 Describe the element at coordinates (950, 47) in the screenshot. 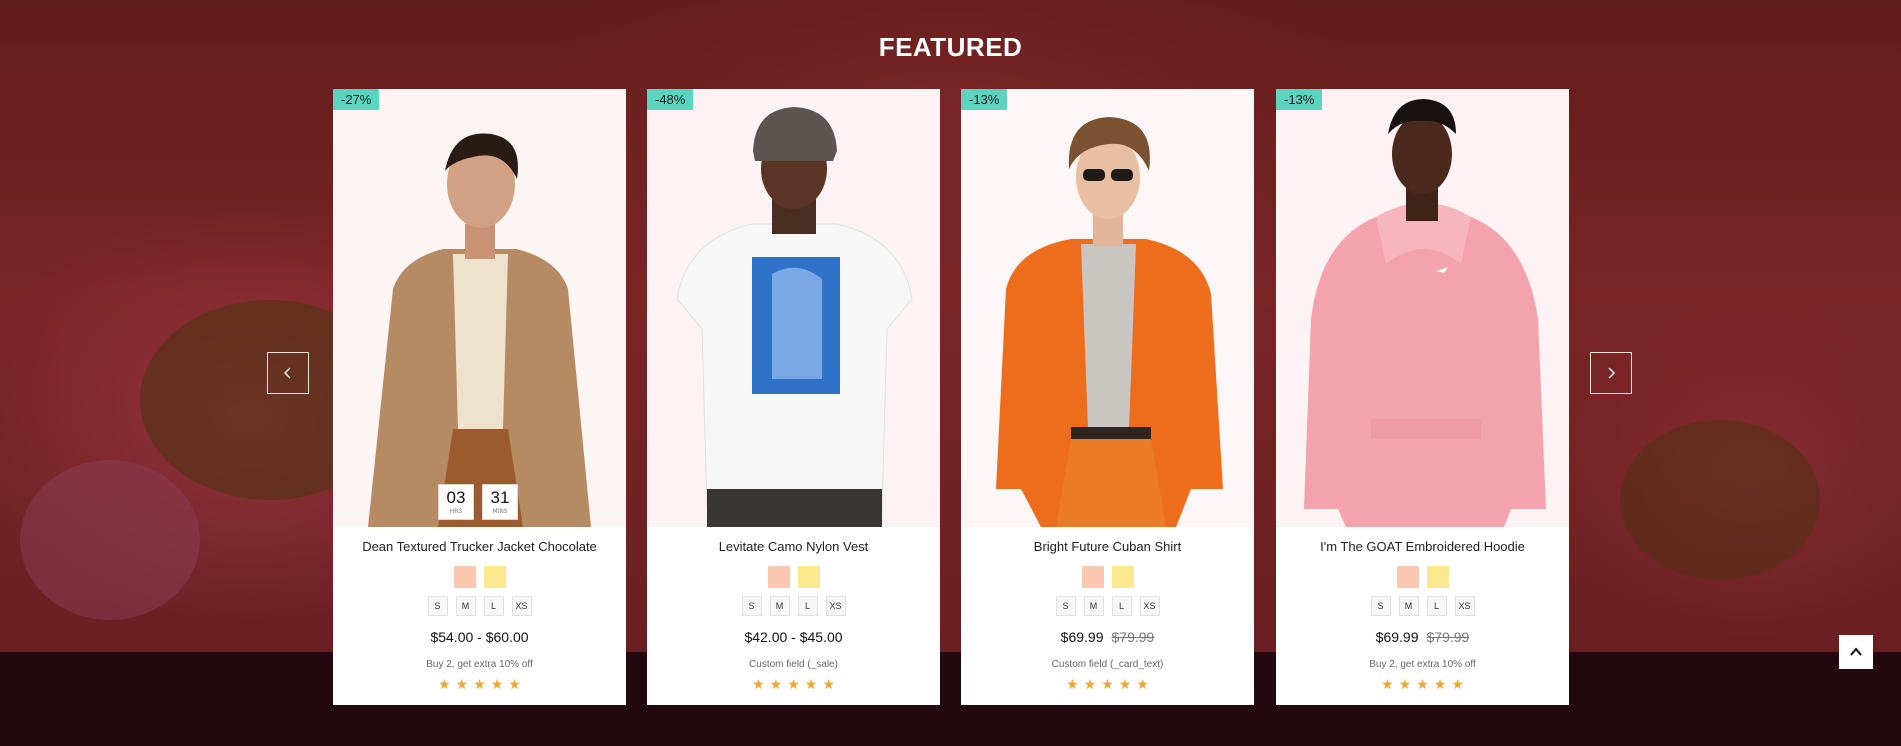

I see `section-title: FEATURED` at that location.